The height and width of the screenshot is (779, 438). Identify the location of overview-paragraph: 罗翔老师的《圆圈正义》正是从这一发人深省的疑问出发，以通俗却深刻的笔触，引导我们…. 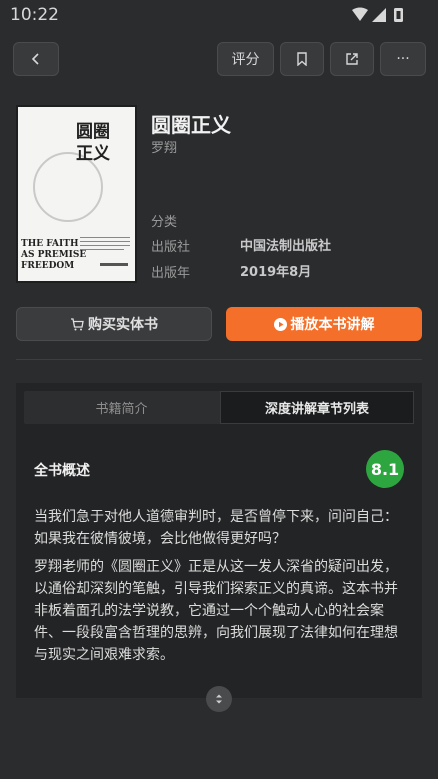
(216, 611).